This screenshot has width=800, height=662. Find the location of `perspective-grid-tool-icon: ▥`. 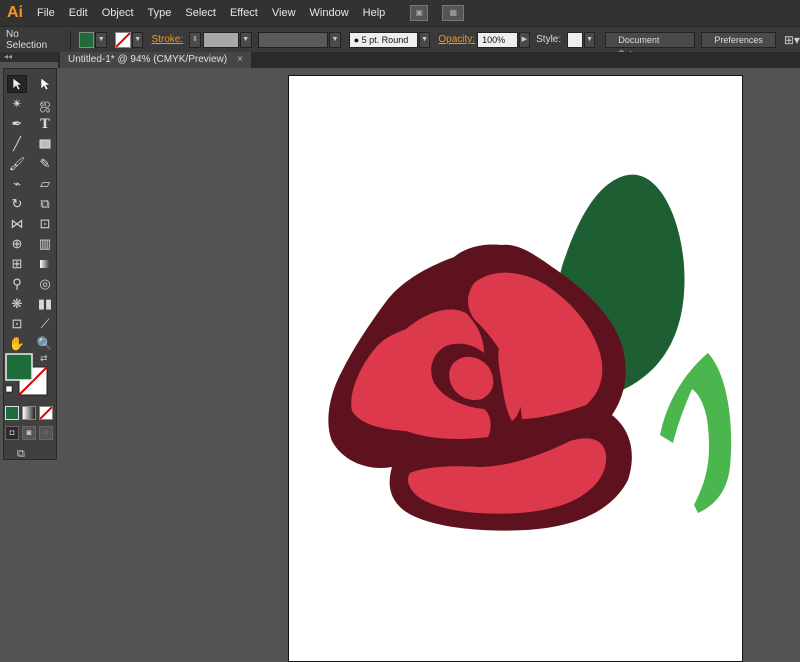

perspective-grid-tool-icon: ▥ is located at coordinates (45, 244).